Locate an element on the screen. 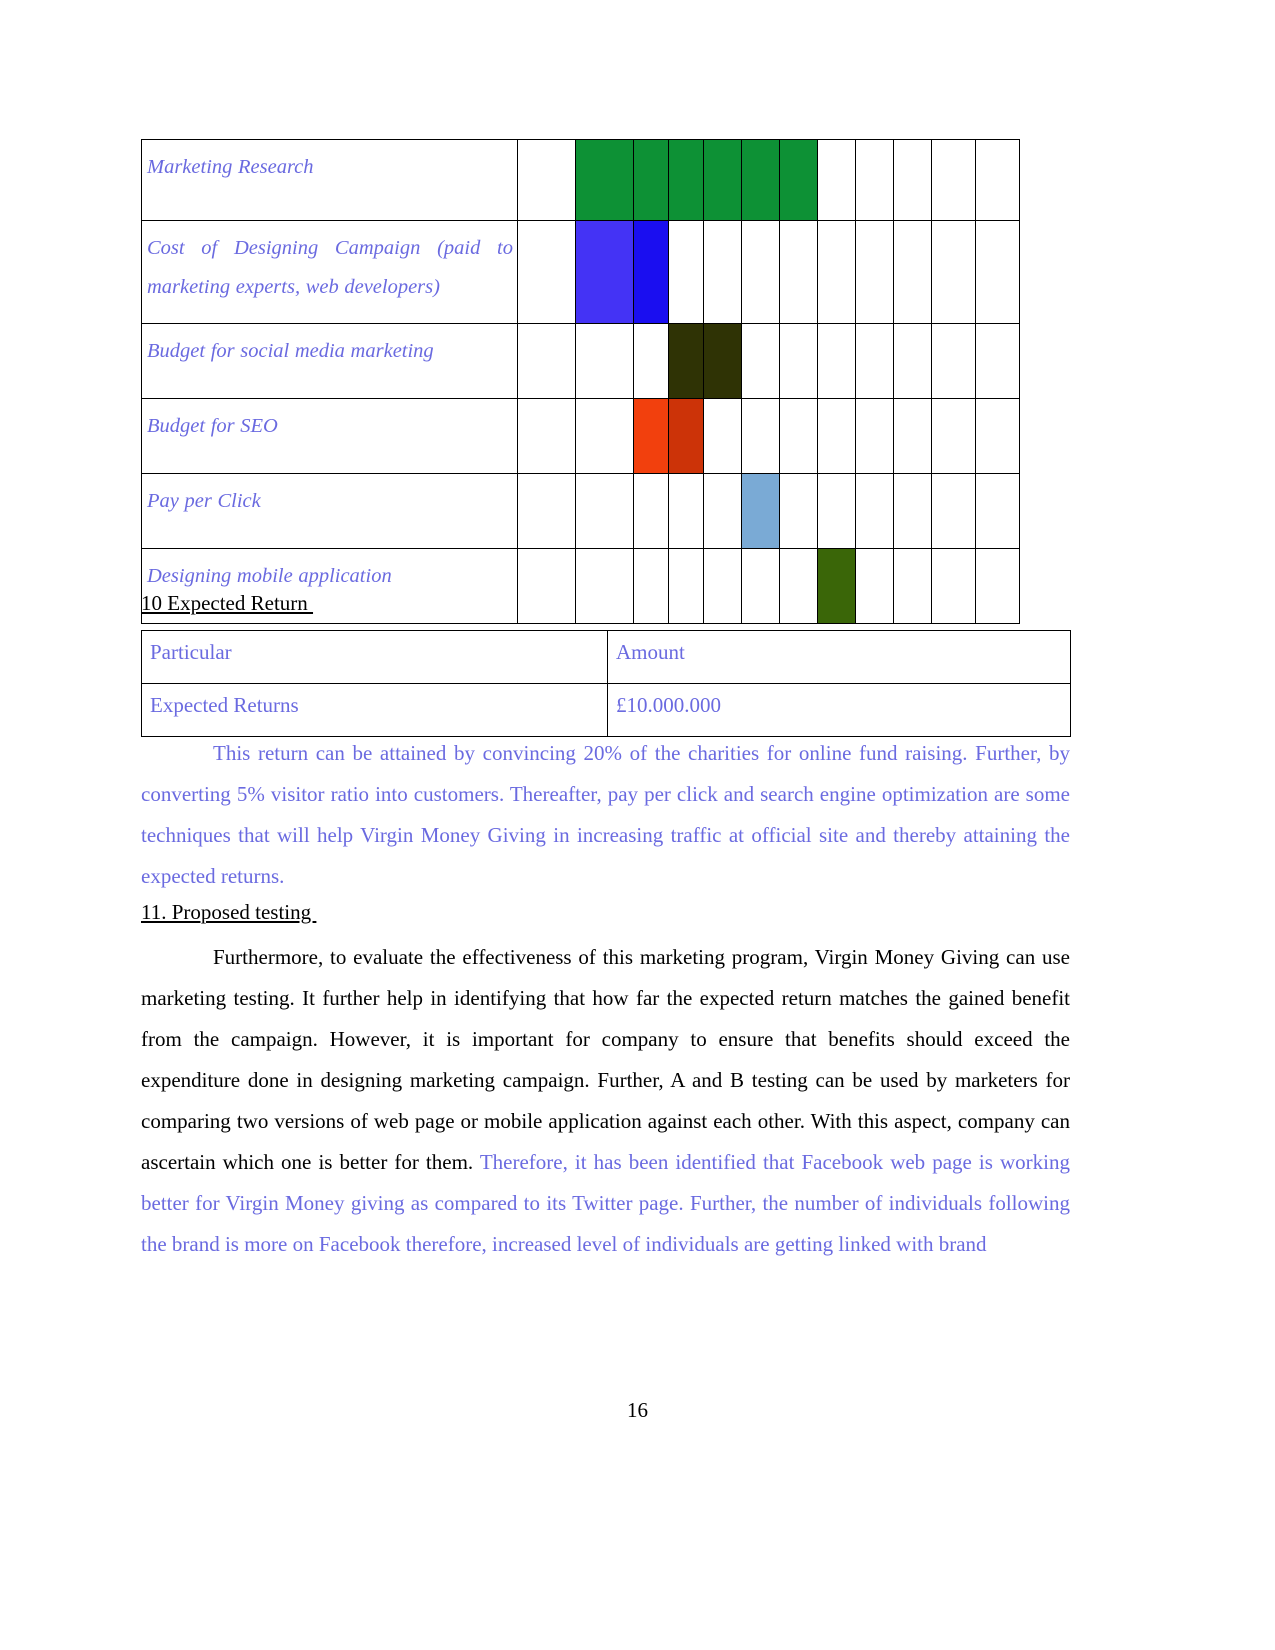 The height and width of the screenshot is (1650, 1275). gantt-task-label: Budget for social media marketing is located at coordinates (329, 361).